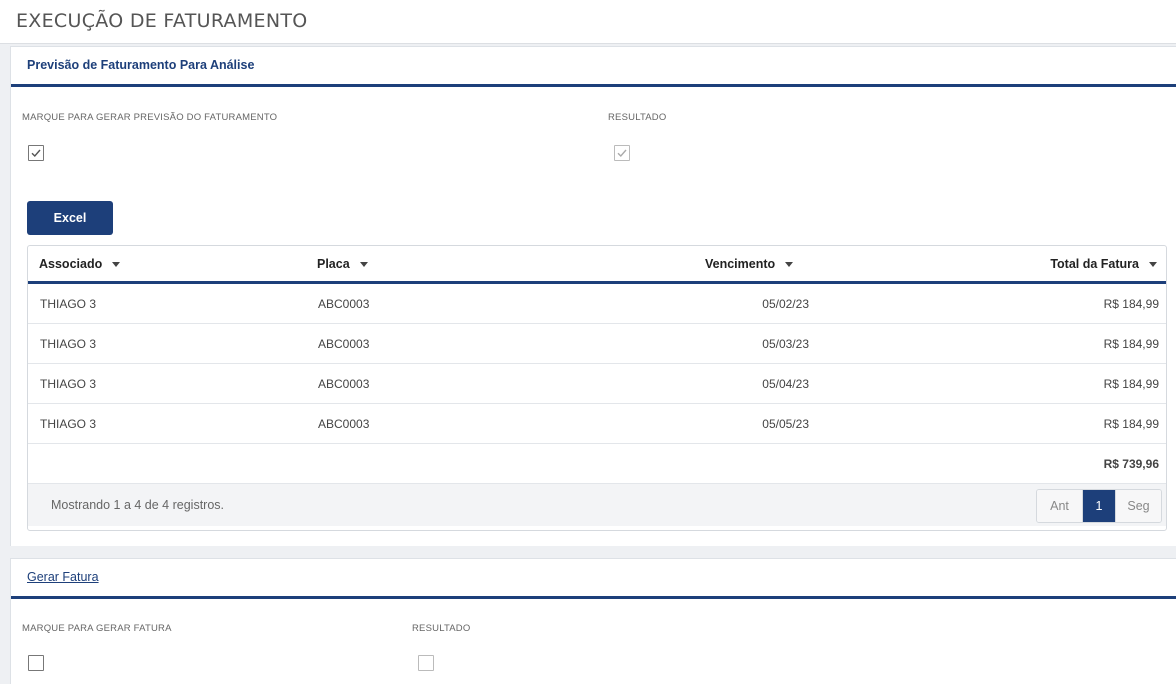 This screenshot has height=684, width=1176. I want to click on previsao-result-label: RESULTADO, so click(637, 117).